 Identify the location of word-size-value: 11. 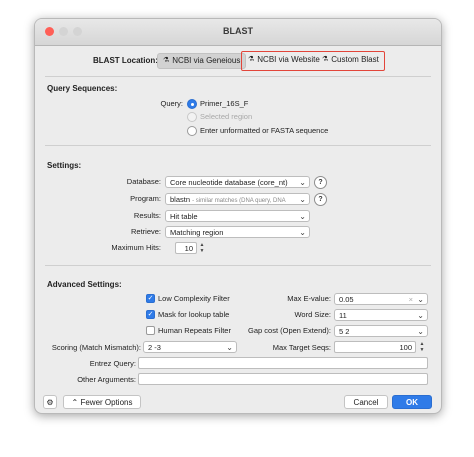
(343, 315).